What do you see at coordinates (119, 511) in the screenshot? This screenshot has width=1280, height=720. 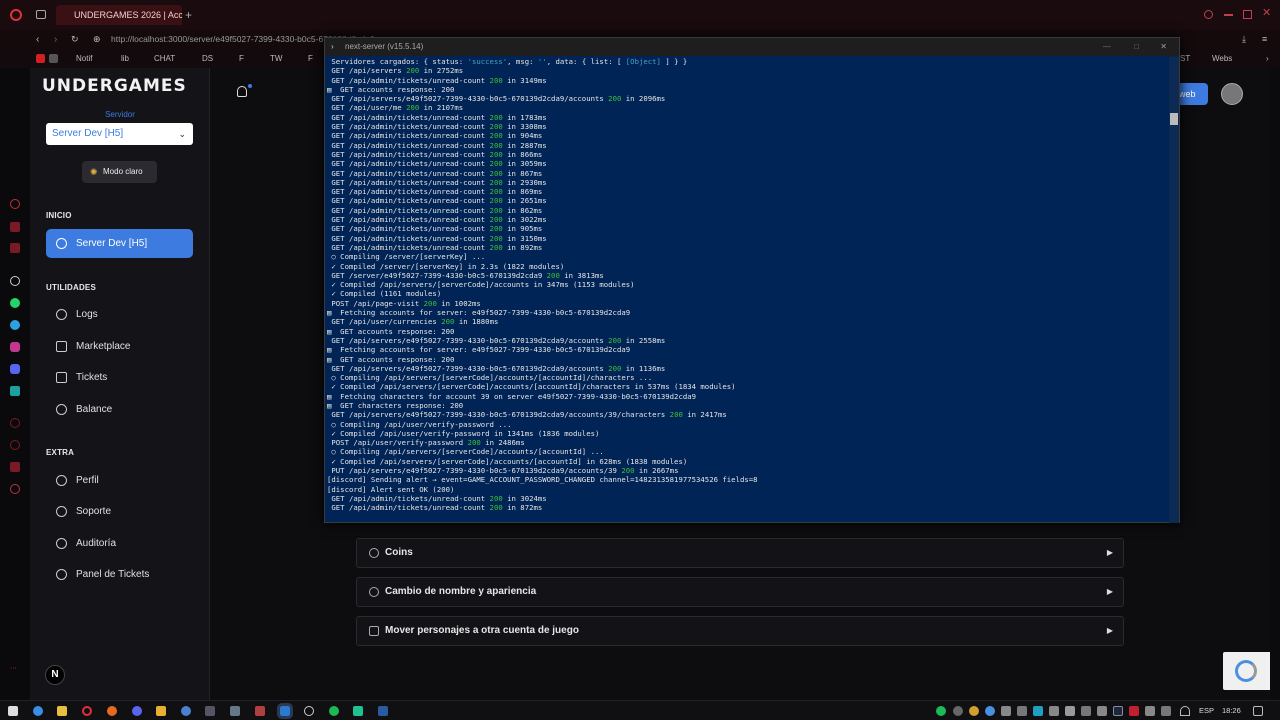 I see `nav-soporte: Soporte` at bounding box center [119, 511].